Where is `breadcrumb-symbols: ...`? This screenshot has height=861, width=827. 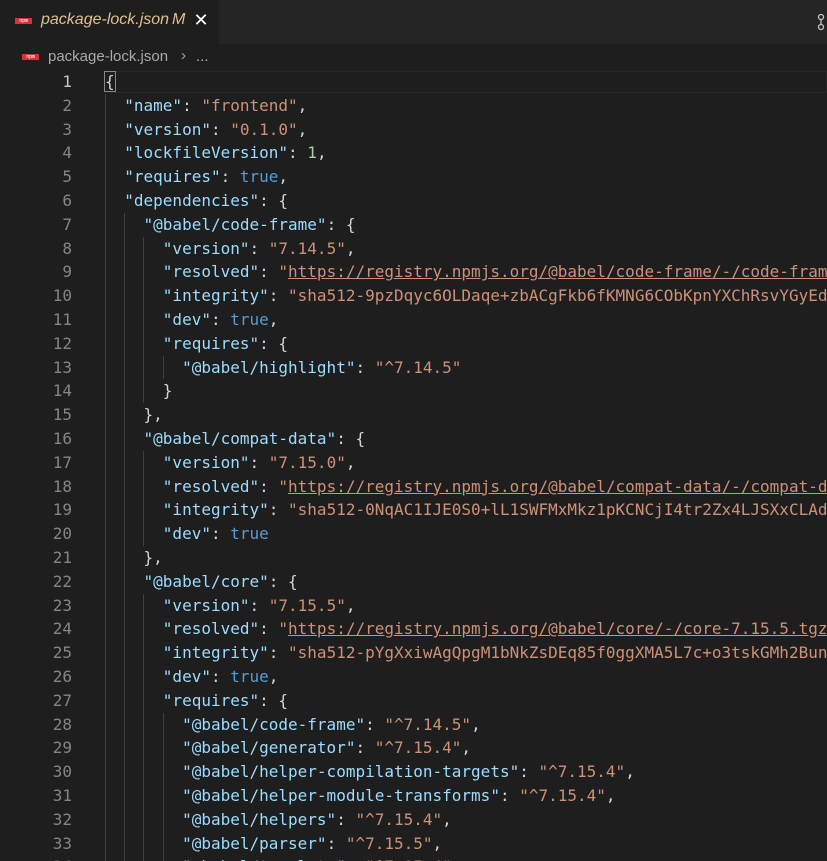
breadcrumb-symbols: ... is located at coordinates (202, 56).